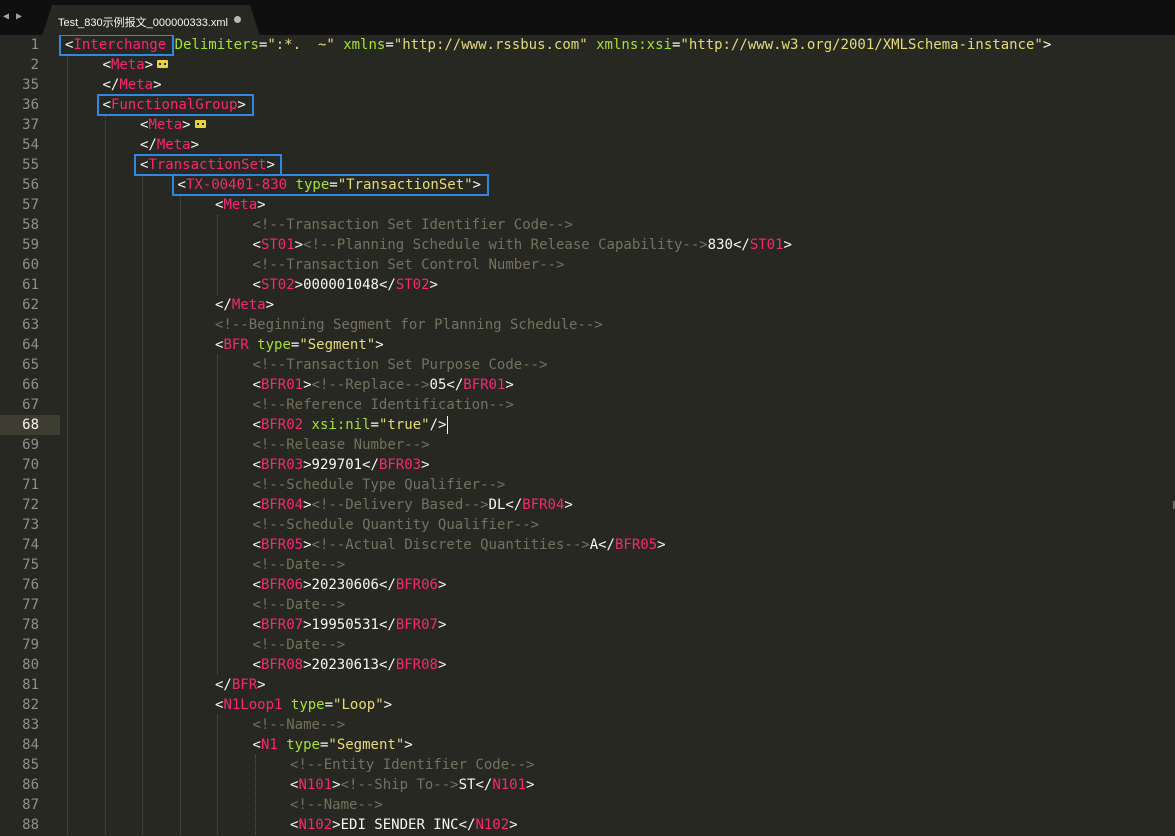 This screenshot has height=836, width=1175. I want to click on code-line: <!--Transaction Set Purpose Code-->, so click(400, 365).